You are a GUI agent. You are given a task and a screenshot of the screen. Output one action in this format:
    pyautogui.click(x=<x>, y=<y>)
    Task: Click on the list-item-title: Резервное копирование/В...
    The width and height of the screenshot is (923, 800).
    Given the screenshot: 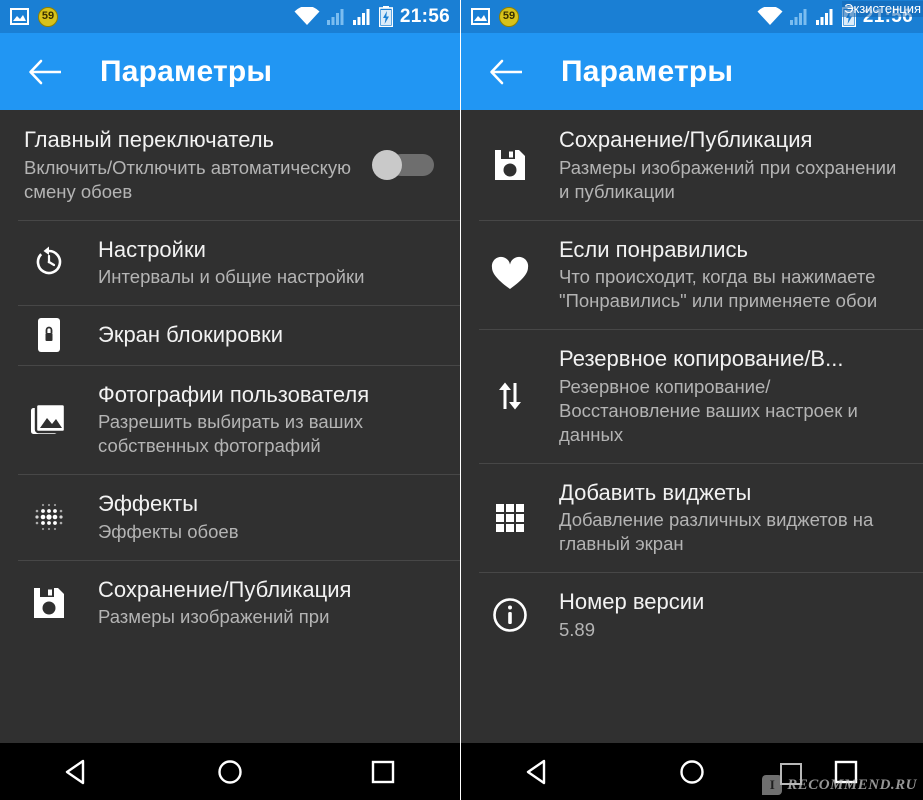 What is the action you would take?
    pyautogui.click(x=701, y=359)
    